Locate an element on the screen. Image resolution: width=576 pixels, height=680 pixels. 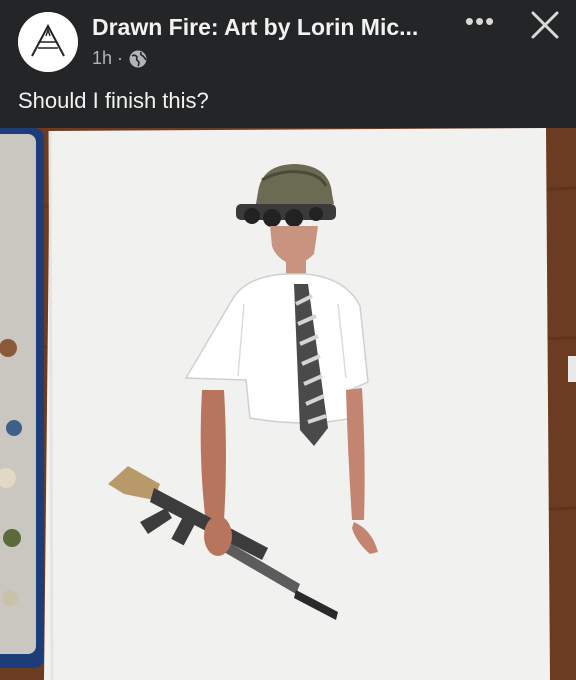
globe-icon is located at coordinates (138, 58).